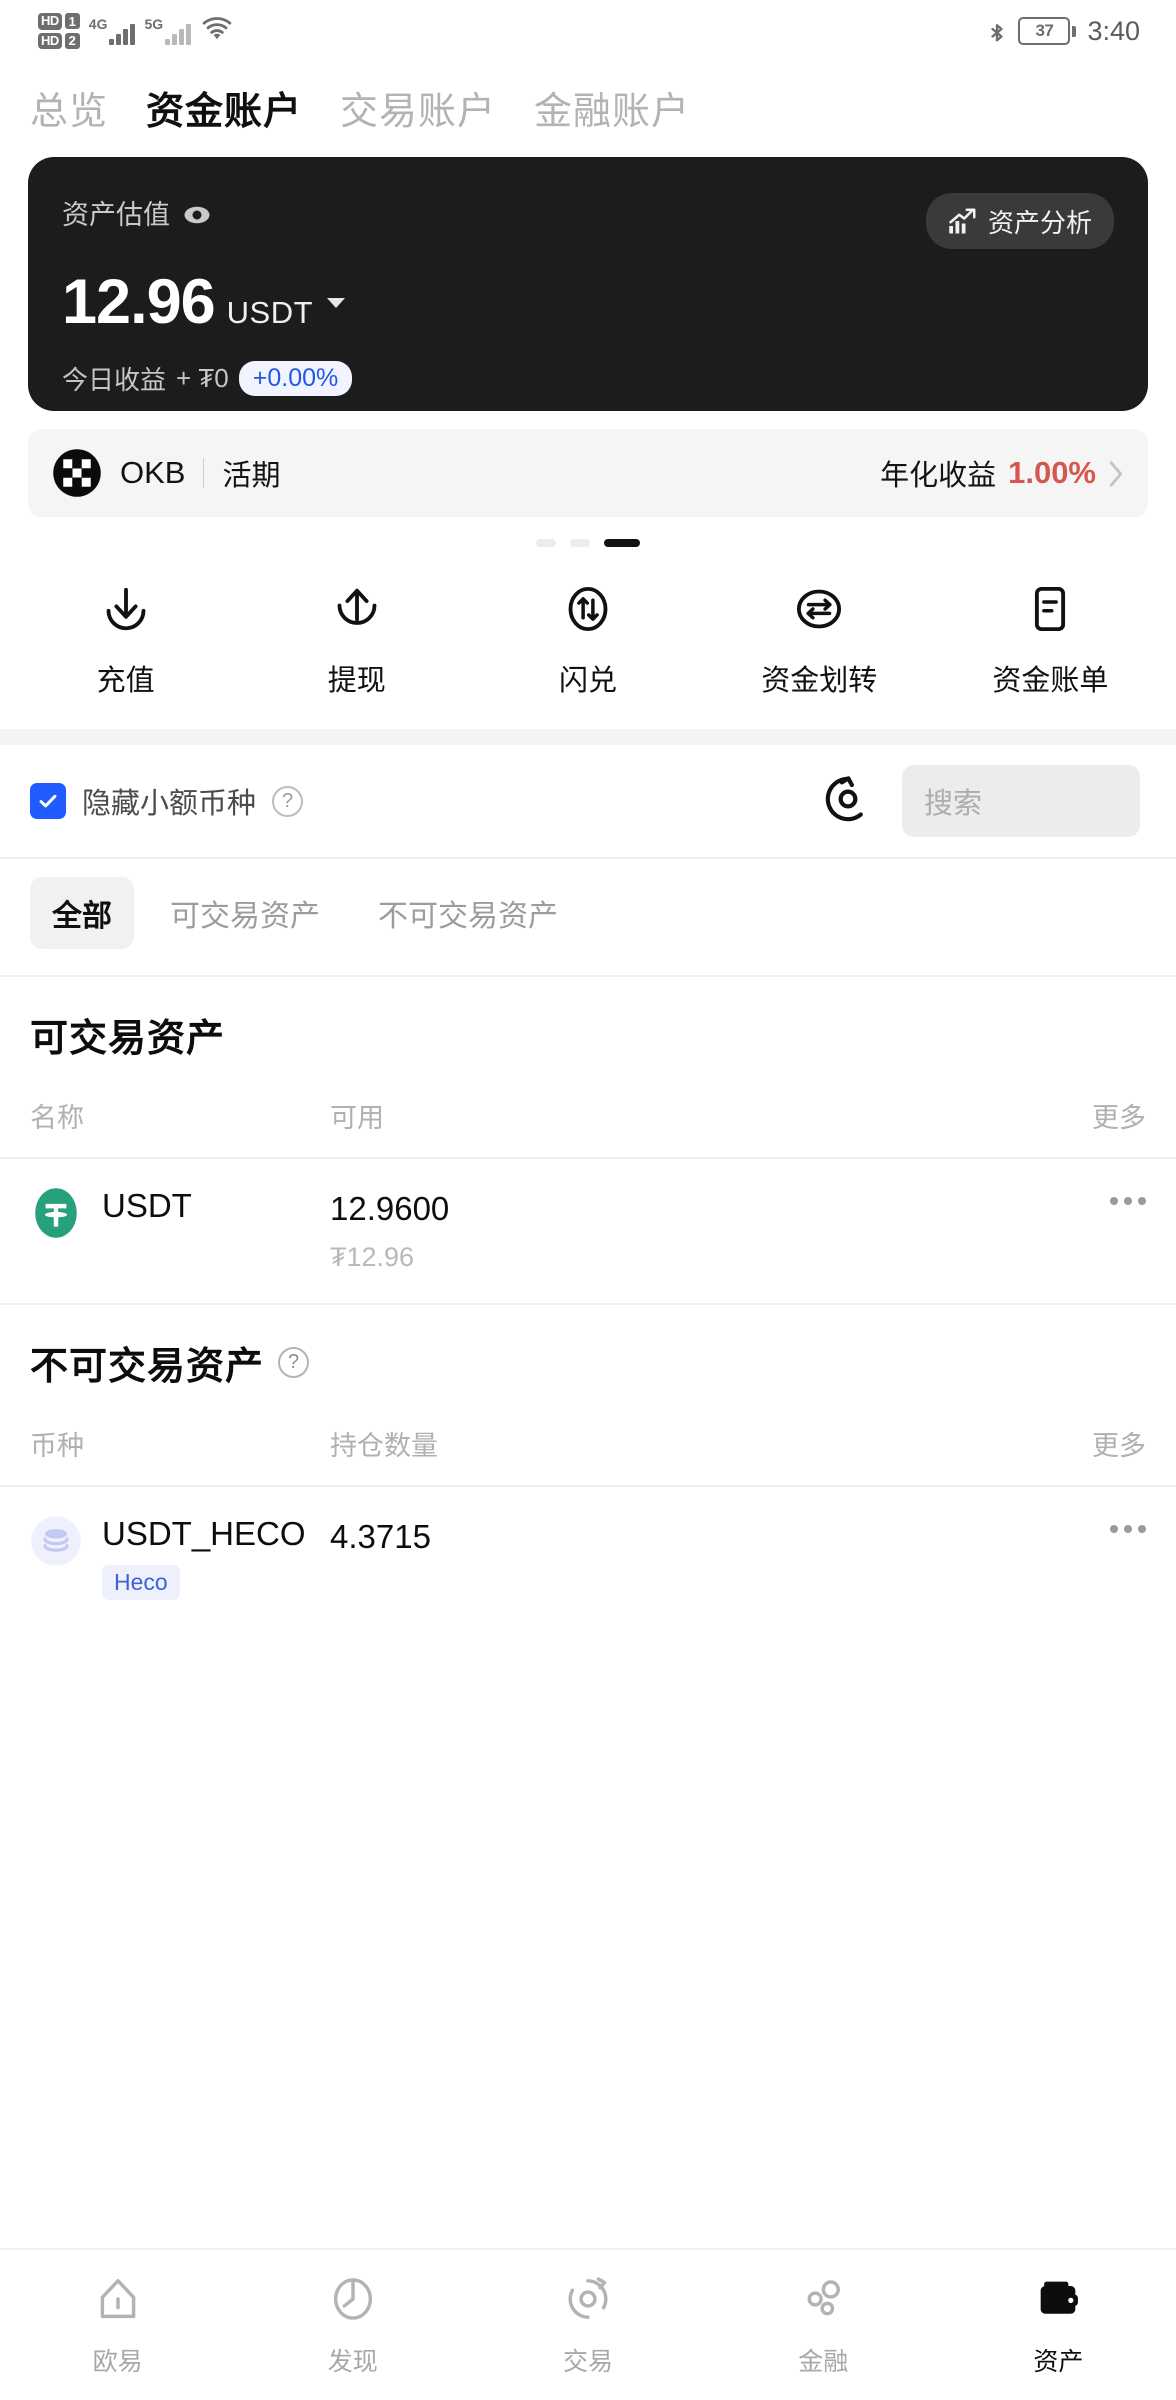 This screenshot has height=2400, width=1176. Describe the element at coordinates (588, 801) in the screenshot. I see `asset-filter-row: 隐藏小额币种 ? 搜索` at that location.